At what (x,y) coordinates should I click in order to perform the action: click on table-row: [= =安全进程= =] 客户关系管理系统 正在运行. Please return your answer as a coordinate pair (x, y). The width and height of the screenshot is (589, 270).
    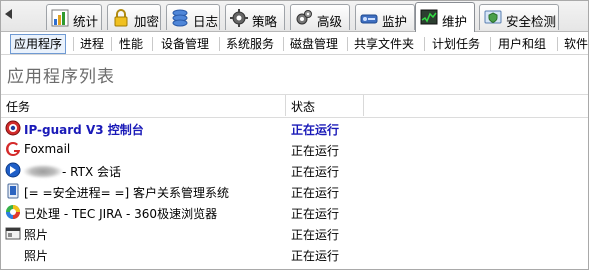
    Looking at the image, I should click on (294, 191).